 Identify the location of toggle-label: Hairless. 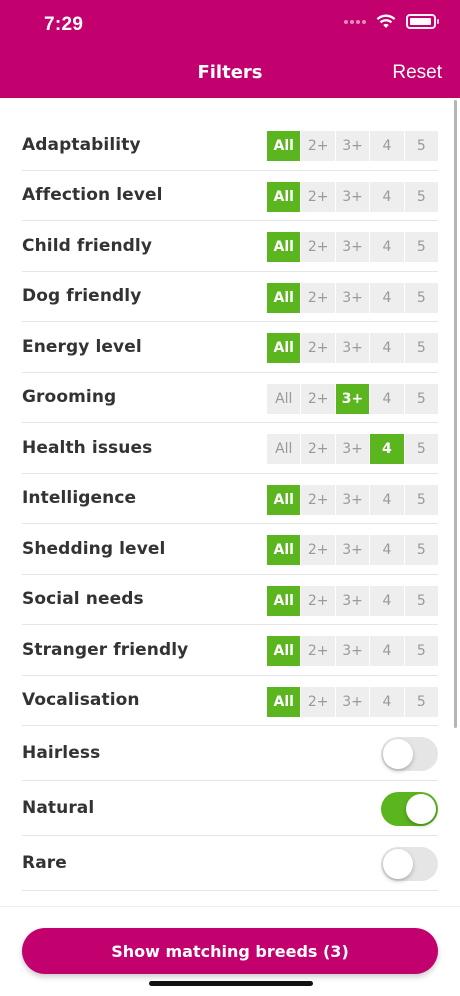
(61, 753).